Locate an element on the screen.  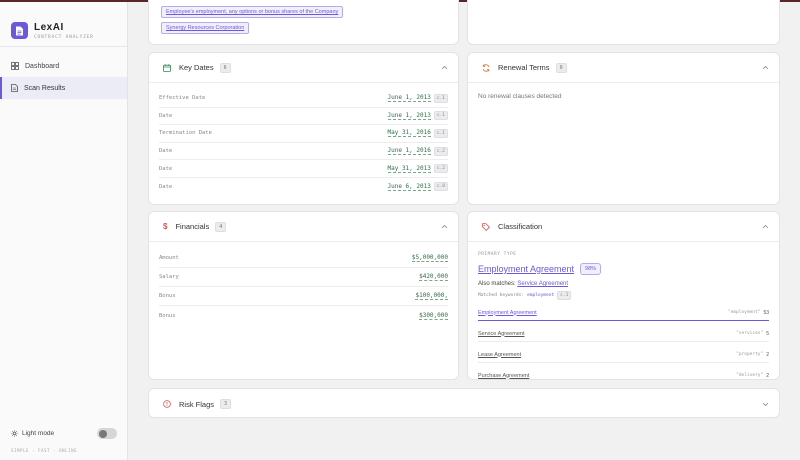
chevron-down-icon is located at coordinates (765, 404).